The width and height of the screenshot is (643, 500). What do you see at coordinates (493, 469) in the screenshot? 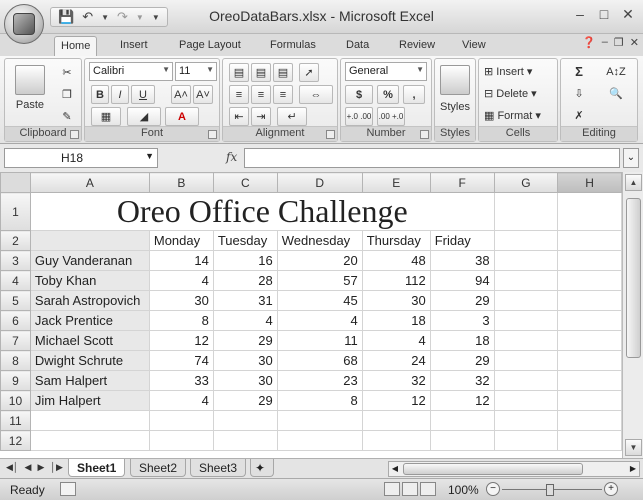
I see `horizontal-scroll-thumb` at bounding box center [493, 469].